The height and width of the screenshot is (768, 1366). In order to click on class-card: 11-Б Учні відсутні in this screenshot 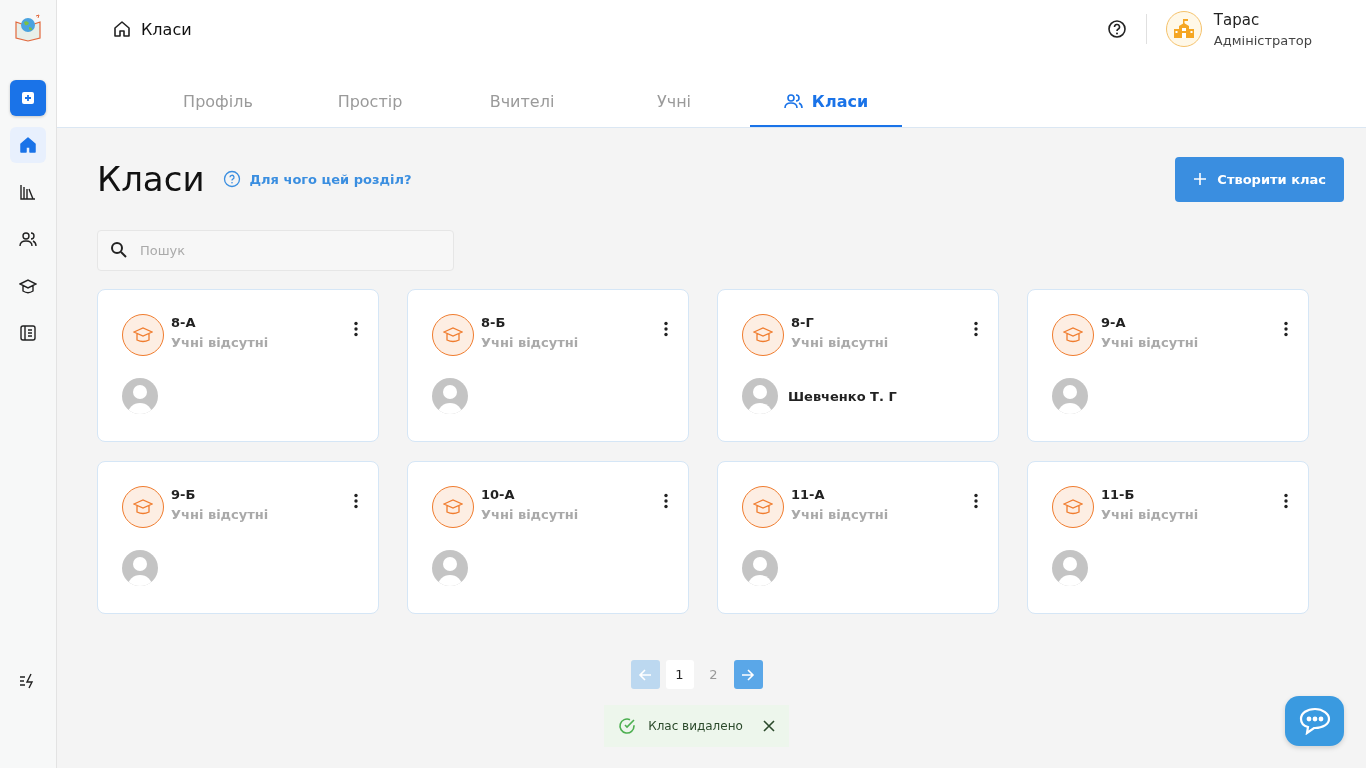, I will do `click(1168, 537)`.